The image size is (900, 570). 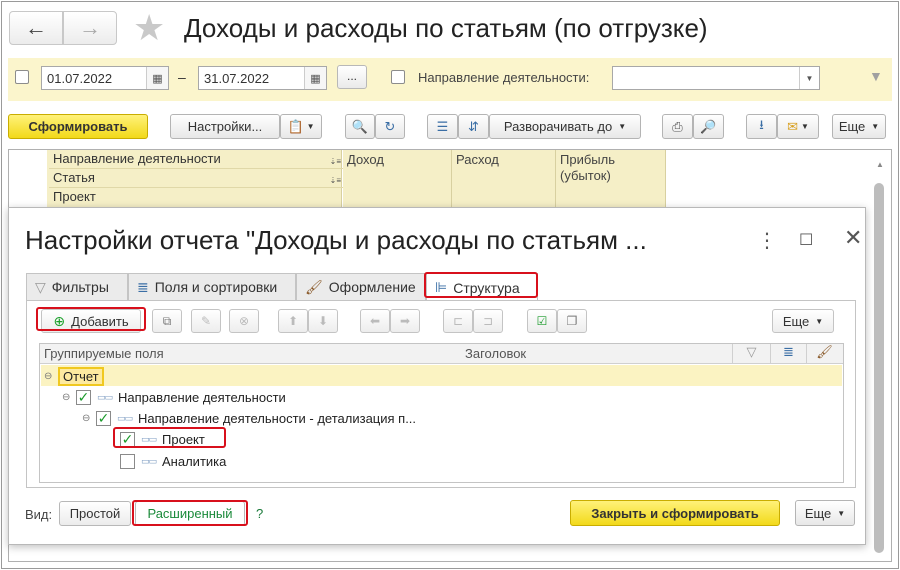 I want to click on activity-checkbox, so click(x=398, y=77).